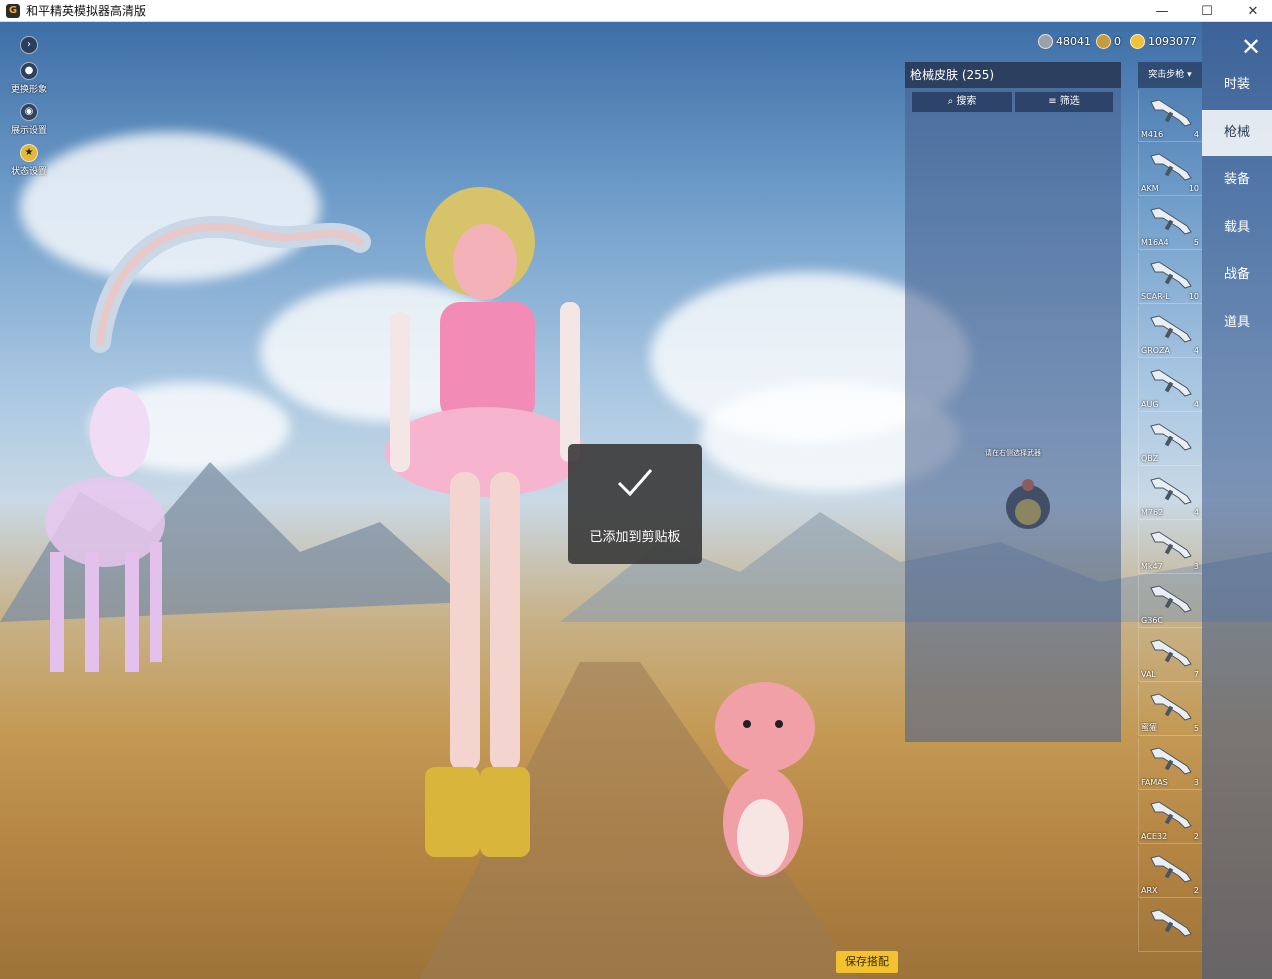  I want to click on gun-item: QBZ, so click(1170, 440).